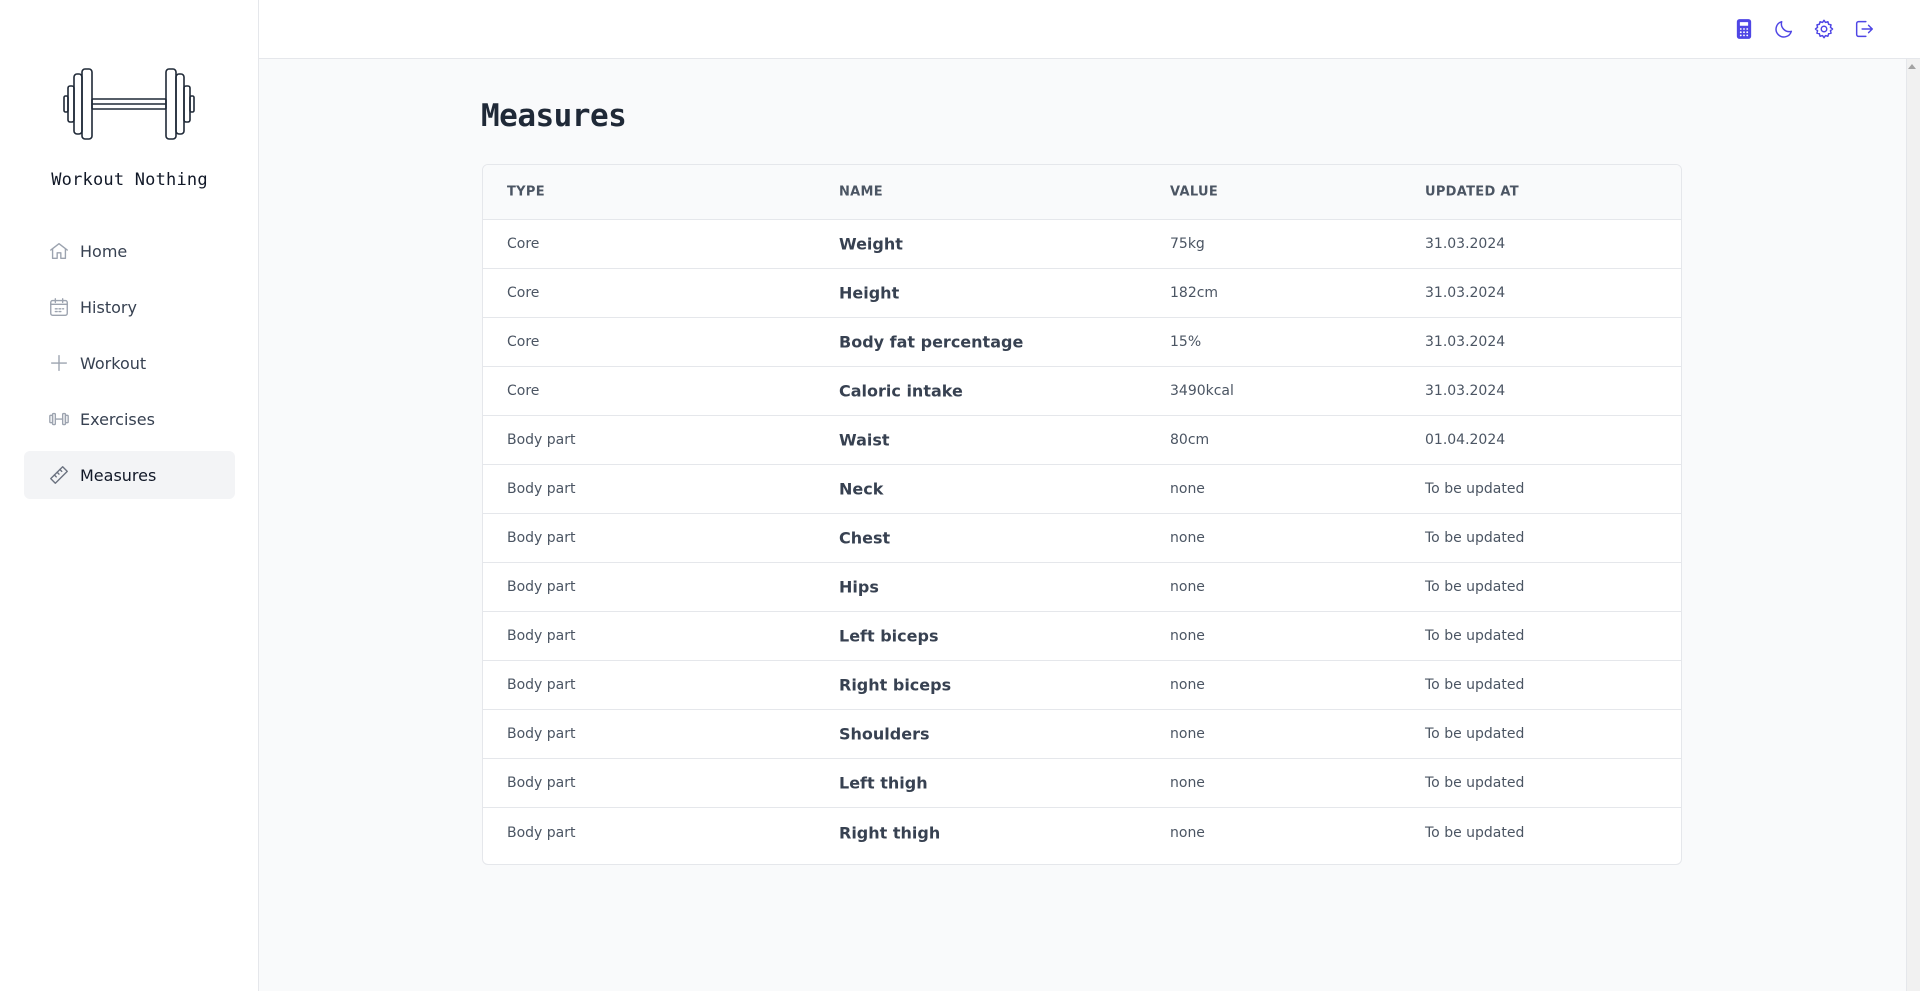 This screenshot has width=1920, height=991. Describe the element at coordinates (108, 307) in the screenshot. I see `sidebar-item-label: History` at that location.